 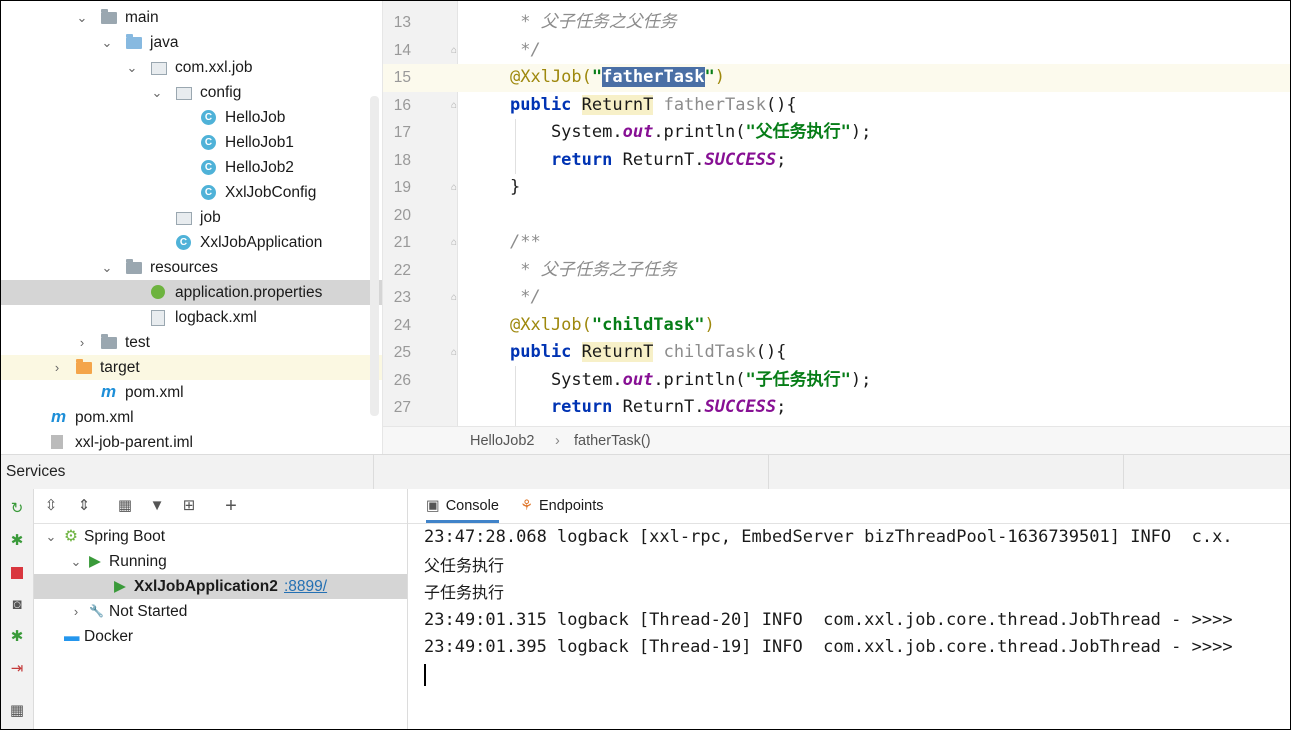 What do you see at coordinates (612, 326) in the screenshot?
I see `code-text: @XxlJob("childTask")` at bounding box center [612, 326].